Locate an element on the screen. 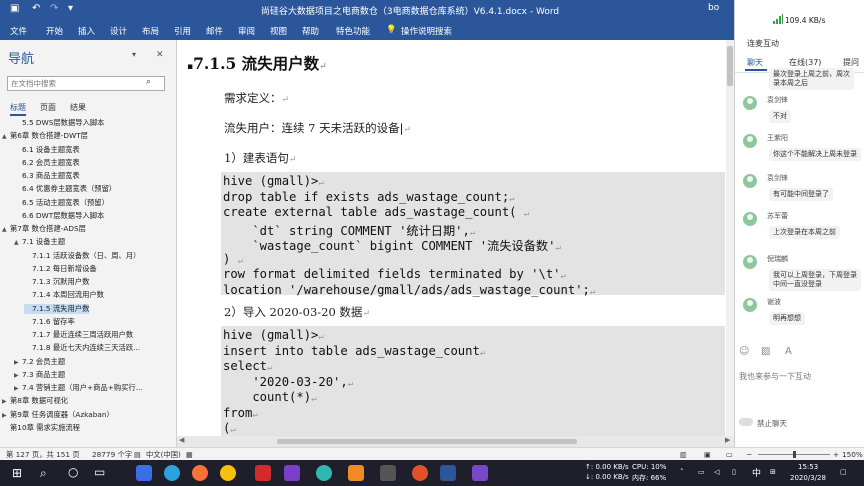  nav-heading-item: 7.1.3 沉默用户数 is located at coordinates (56, 282).